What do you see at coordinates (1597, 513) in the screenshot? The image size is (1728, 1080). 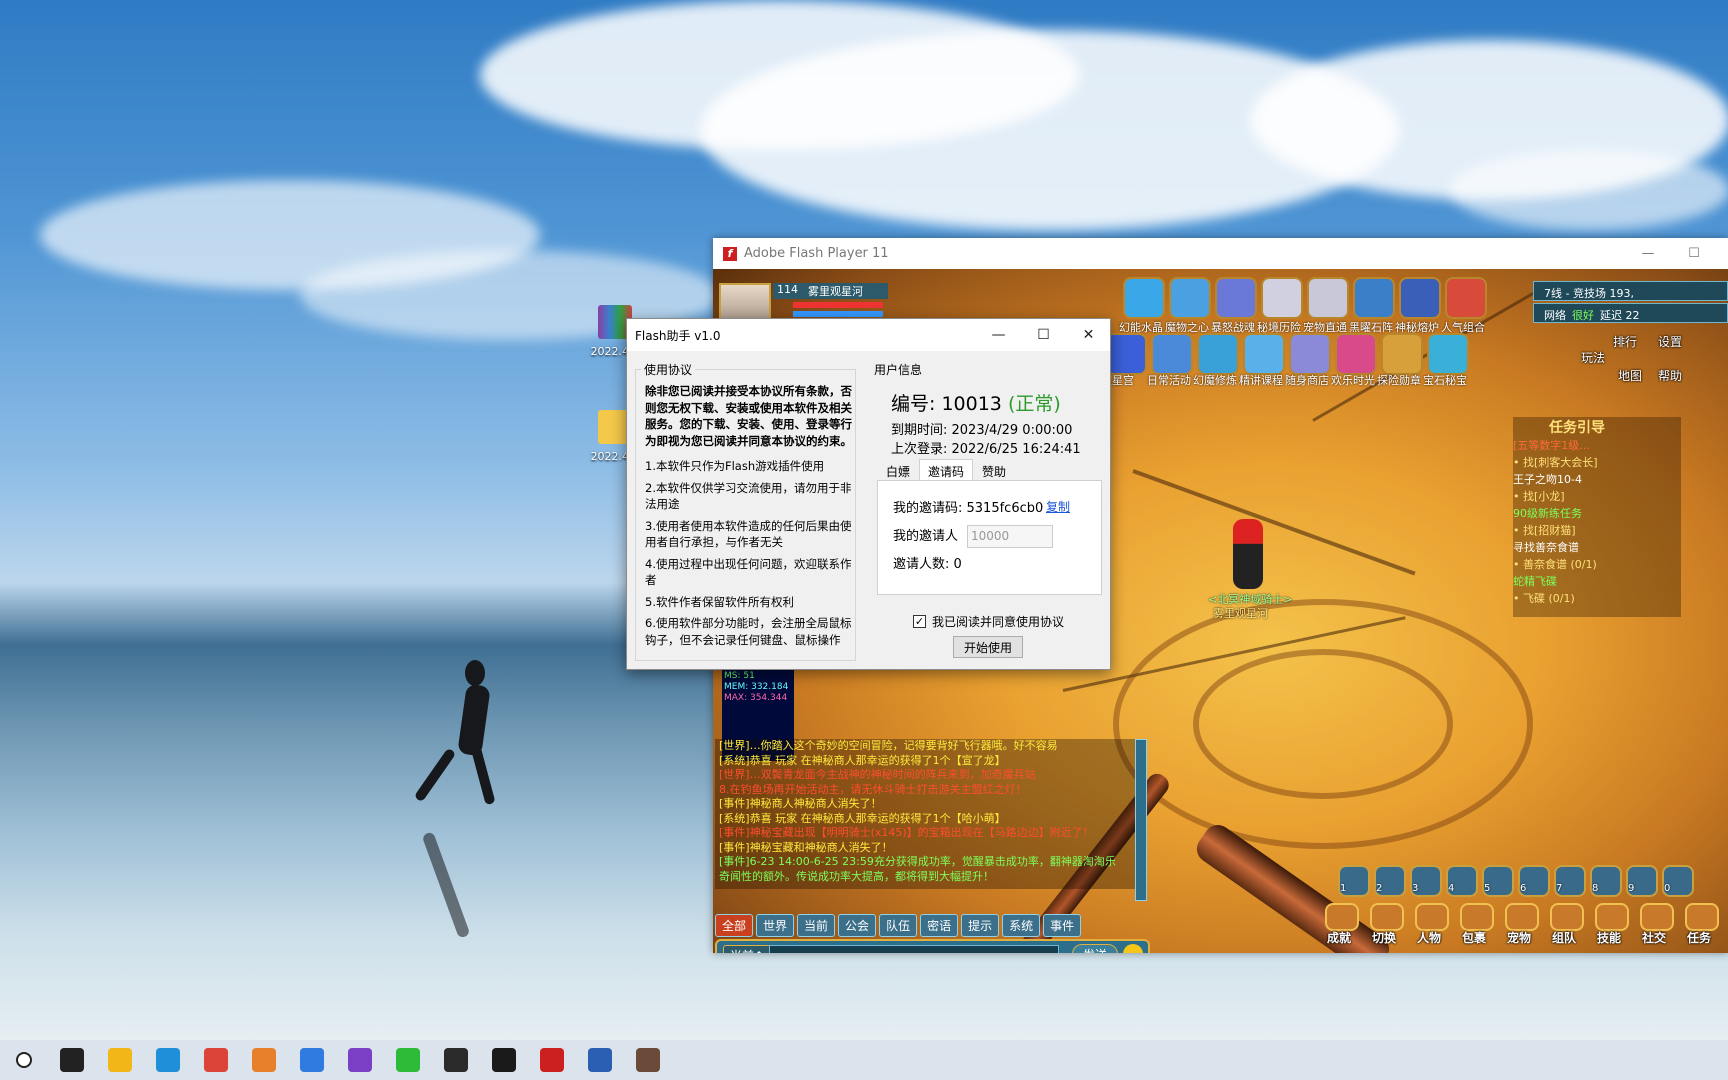 I see `task-line: 90级新练任务` at bounding box center [1597, 513].